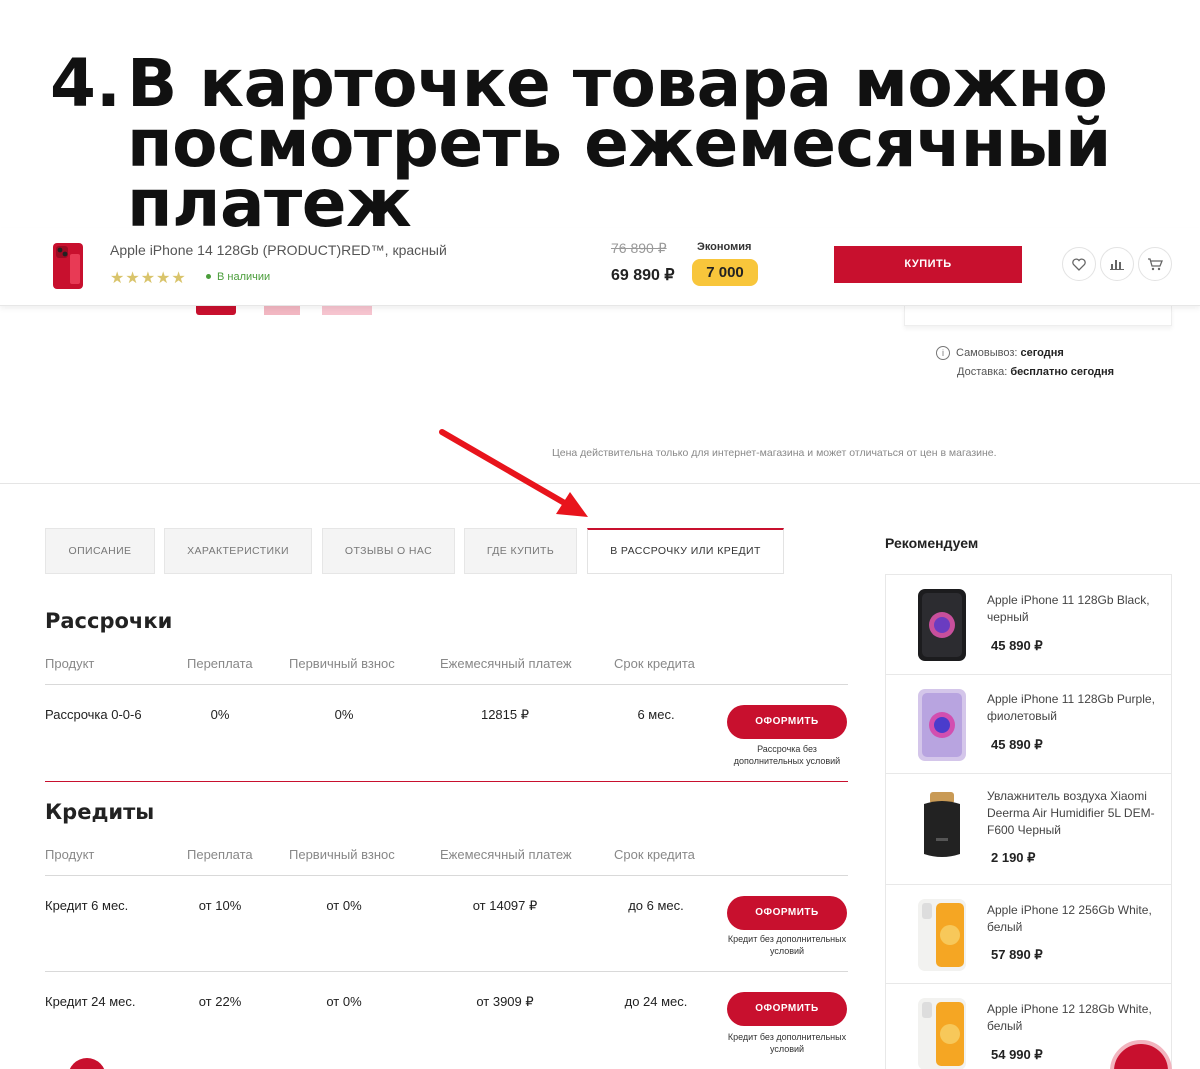  I want to click on section-divider, so click(600, 483).